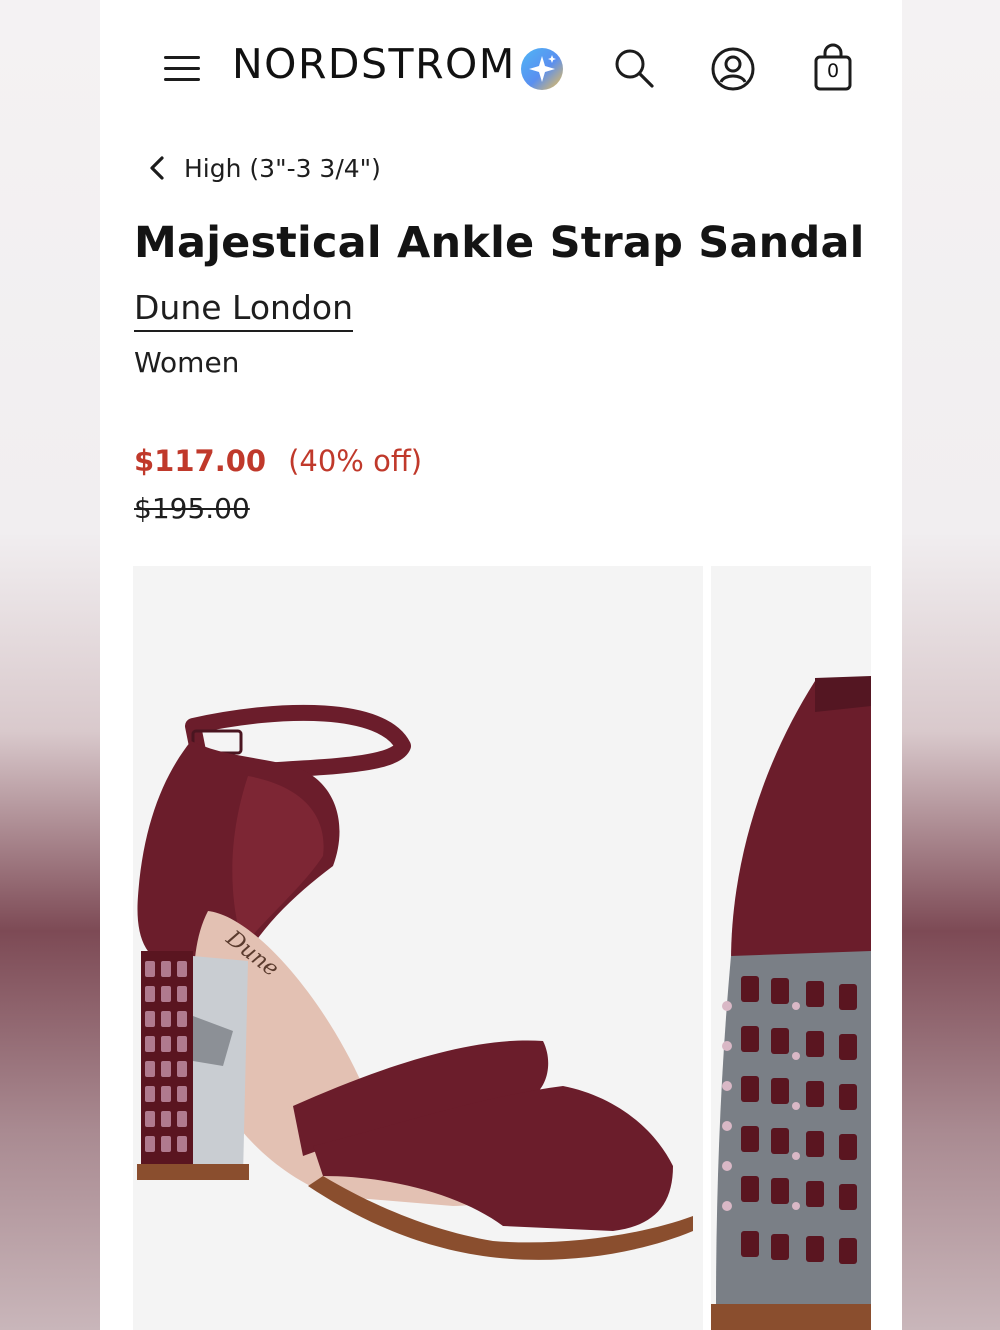 Image resolution: width=1000 pixels, height=1330 pixels. I want to click on price-row: $117.00 (40% off), so click(278, 461).